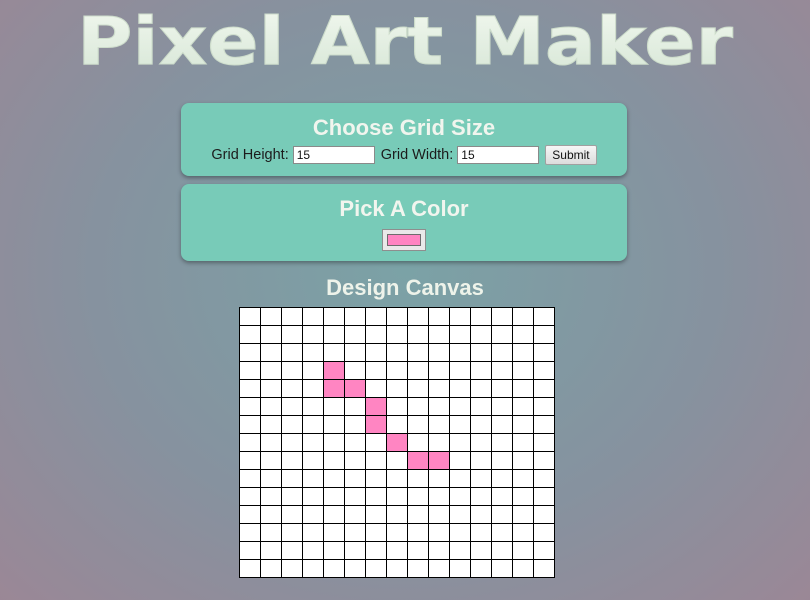 This screenshot has height=600, width=810. What do you see at coordinates (571, 155) in the screenshot?
I see `submit-button: Submit` at bounding box center [571, 155].